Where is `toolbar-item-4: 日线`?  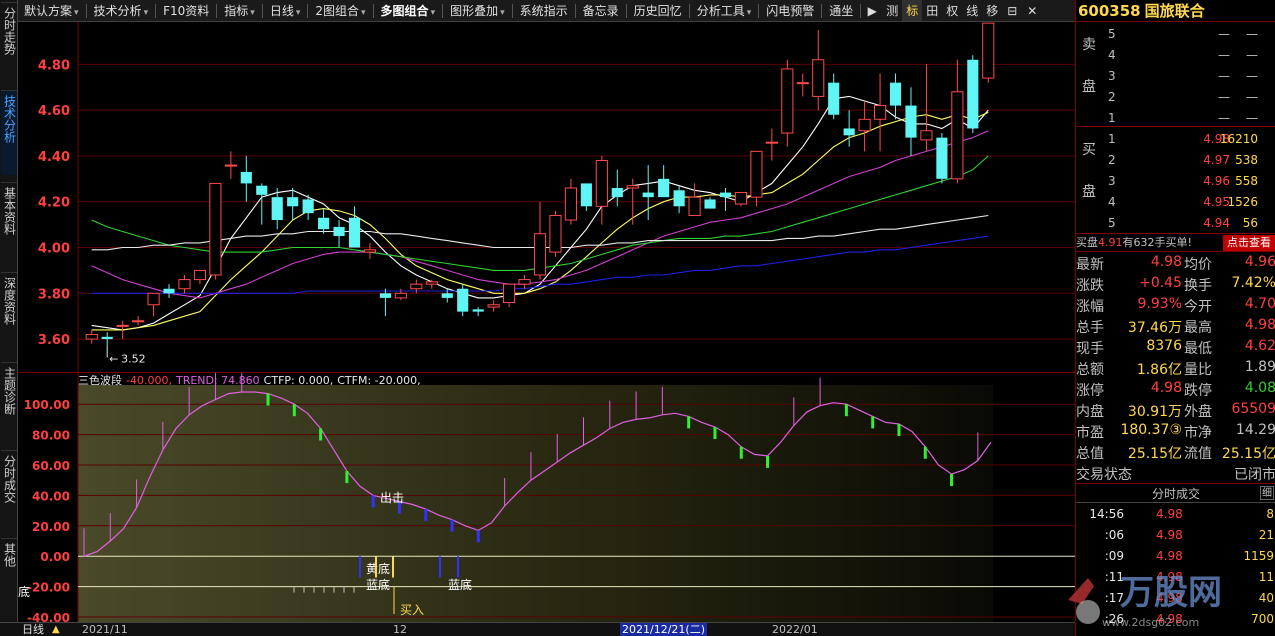 toolbar-item-4: 日线 is located at coordinates (285, 10).